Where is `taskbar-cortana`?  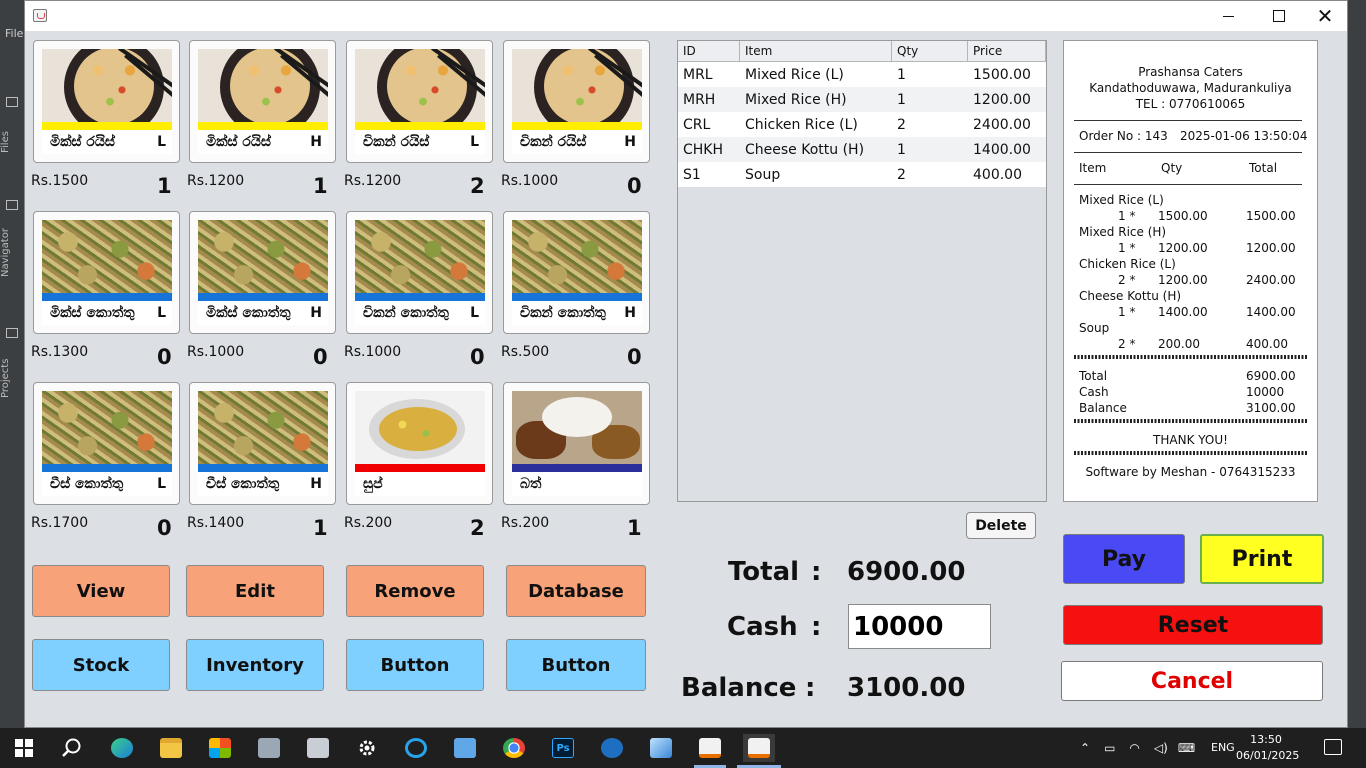 taskbar-cortana is located at coordinates (416, 748).